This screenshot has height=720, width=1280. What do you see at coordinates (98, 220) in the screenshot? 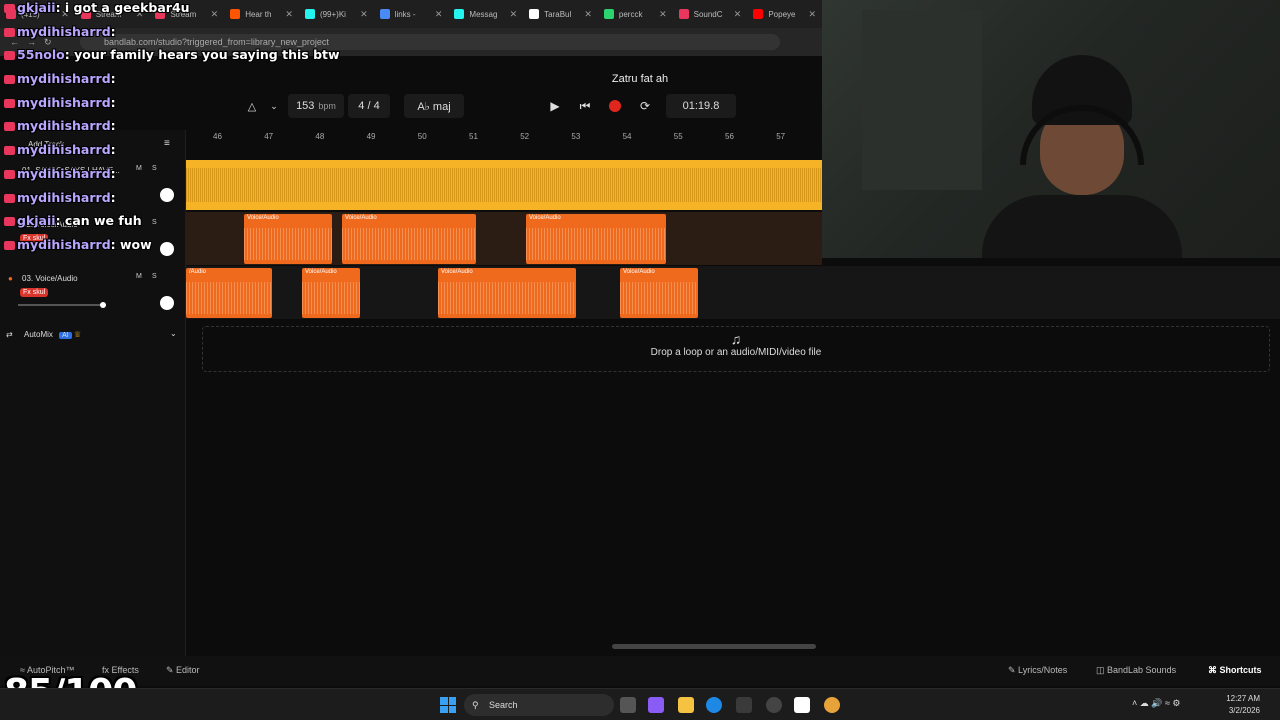
I see `chat-text: : can we fuh` at bounding box center [98, 220].